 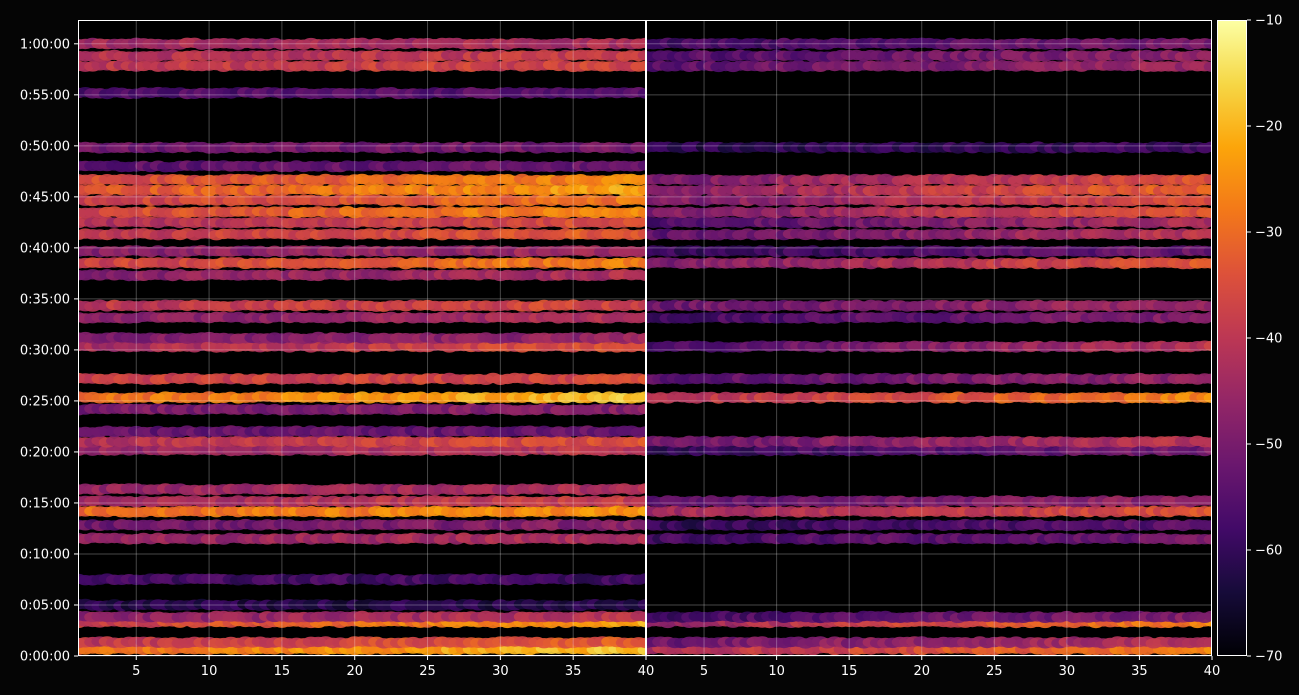 What do you see at coordinates (573, 671) in the screenshot?
I see `x-tick-label: 35` at bounding box center [573, 671].